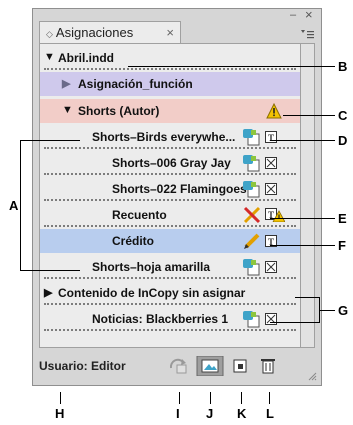 The width and height of the screenshot is (353, 425). What do you see at coordinates (119, 111) in the screenshot?
I see `list-item-label: Shorts (Autor)` at bounding box center [119, 111].